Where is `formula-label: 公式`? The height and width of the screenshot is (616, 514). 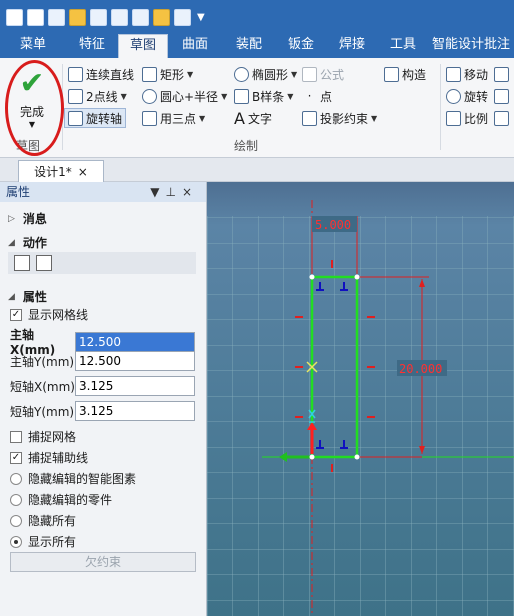 formula-label: 公式 is located at coordinates (332, 74).